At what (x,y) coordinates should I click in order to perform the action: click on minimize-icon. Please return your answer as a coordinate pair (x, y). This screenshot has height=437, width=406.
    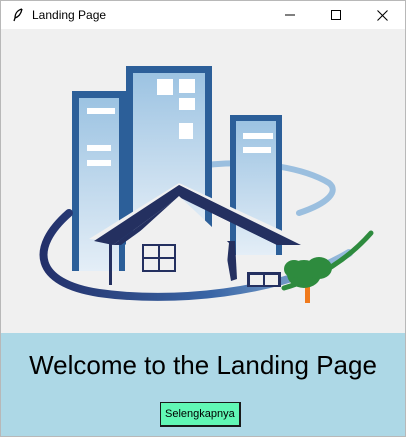
    Looking at the image, I should click on (290, 15).